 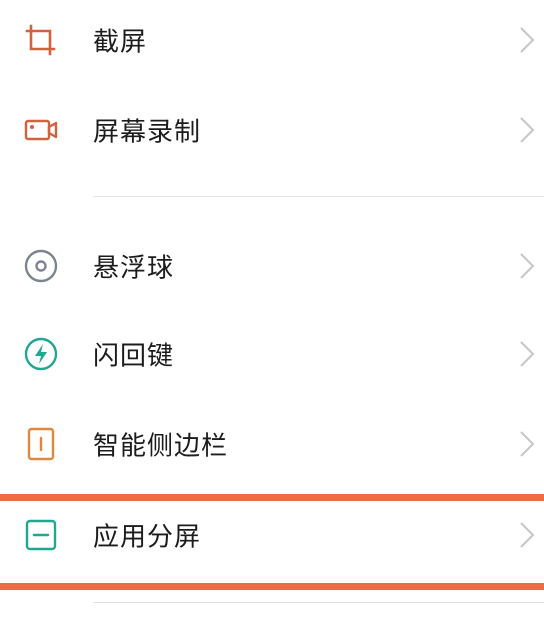 I want to click on settings-item-label: 智能侧边栏, so click(x=161, y=446).